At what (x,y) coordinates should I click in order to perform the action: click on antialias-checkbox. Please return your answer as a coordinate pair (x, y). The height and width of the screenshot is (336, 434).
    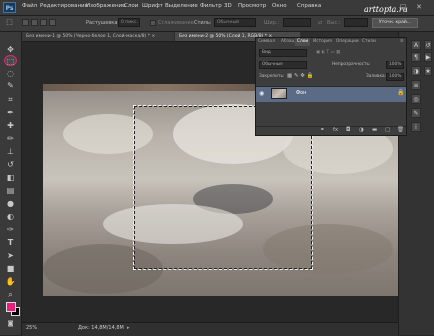
    Looking at the image, I should click on (153, 23).